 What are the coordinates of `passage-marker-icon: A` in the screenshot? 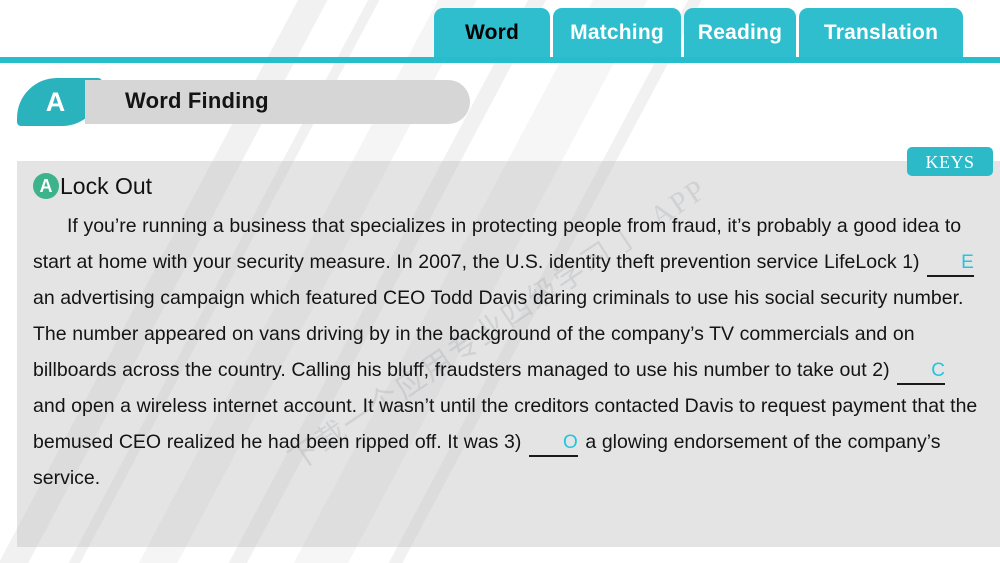 It's located at (46, 186).